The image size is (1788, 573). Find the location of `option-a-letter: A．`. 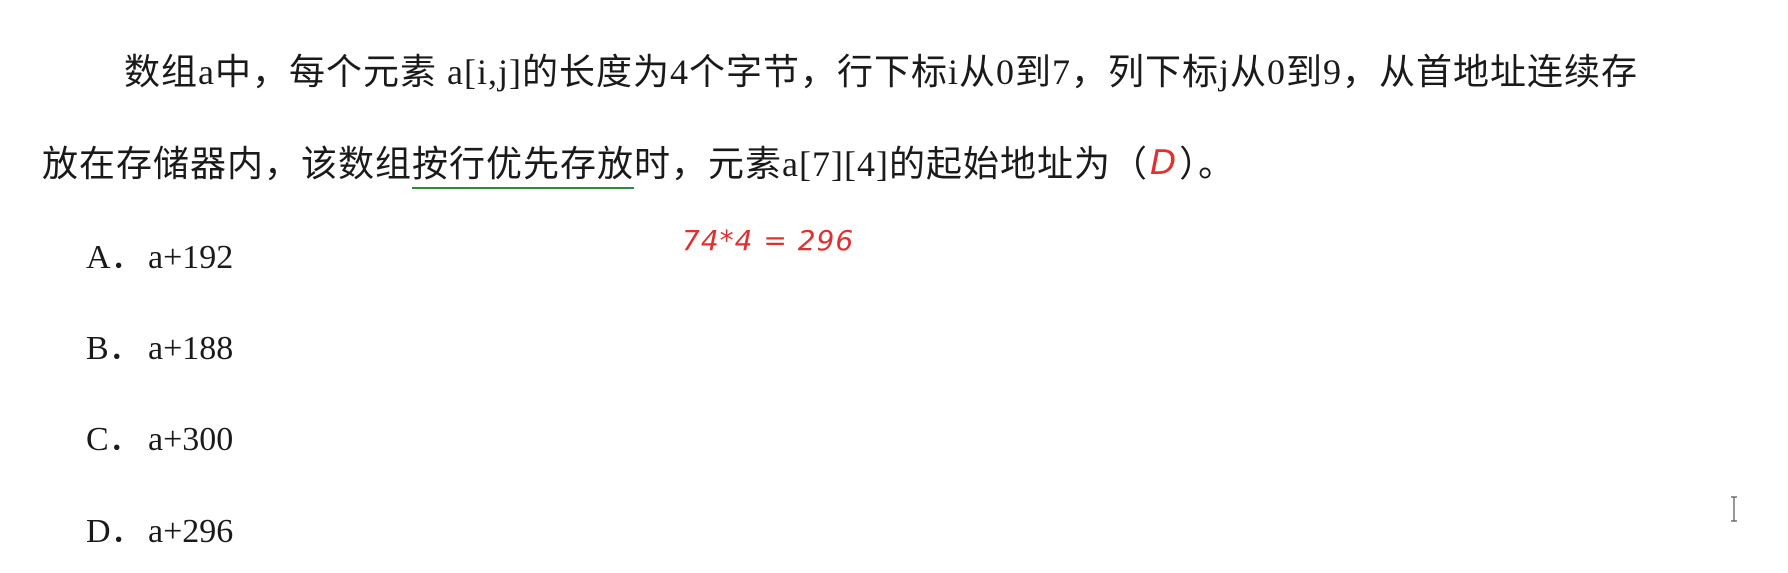

option-a-letter: A． is located at coordinates (115, 257).